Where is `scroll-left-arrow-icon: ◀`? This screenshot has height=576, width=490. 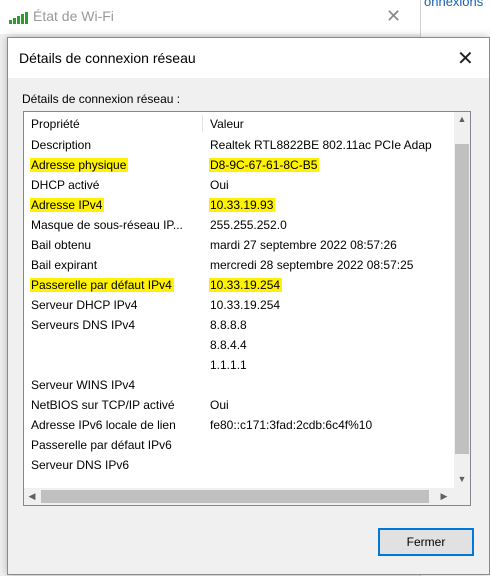
scroll-left-arrow-icon: ◀ is located at coordinates (32, 496).